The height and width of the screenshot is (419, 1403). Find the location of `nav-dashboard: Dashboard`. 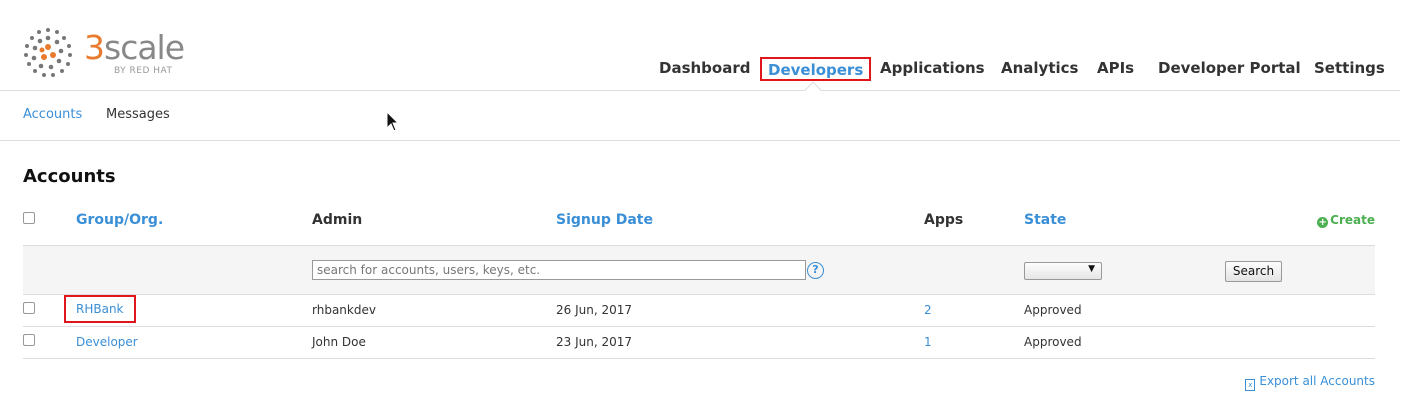

nav-dashboard: Dashboard is located at coordinates (704, 69).